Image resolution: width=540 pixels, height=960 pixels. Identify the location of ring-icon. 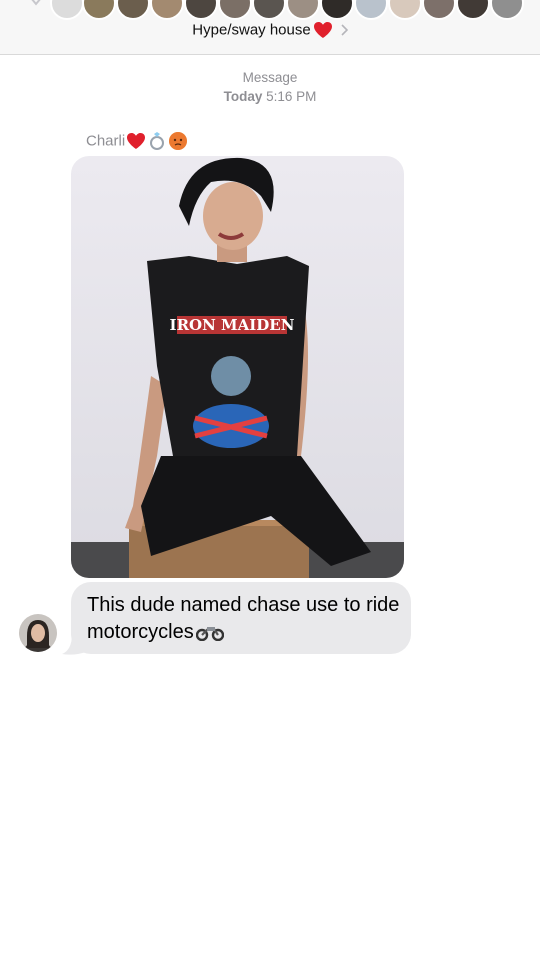
(157, 141).